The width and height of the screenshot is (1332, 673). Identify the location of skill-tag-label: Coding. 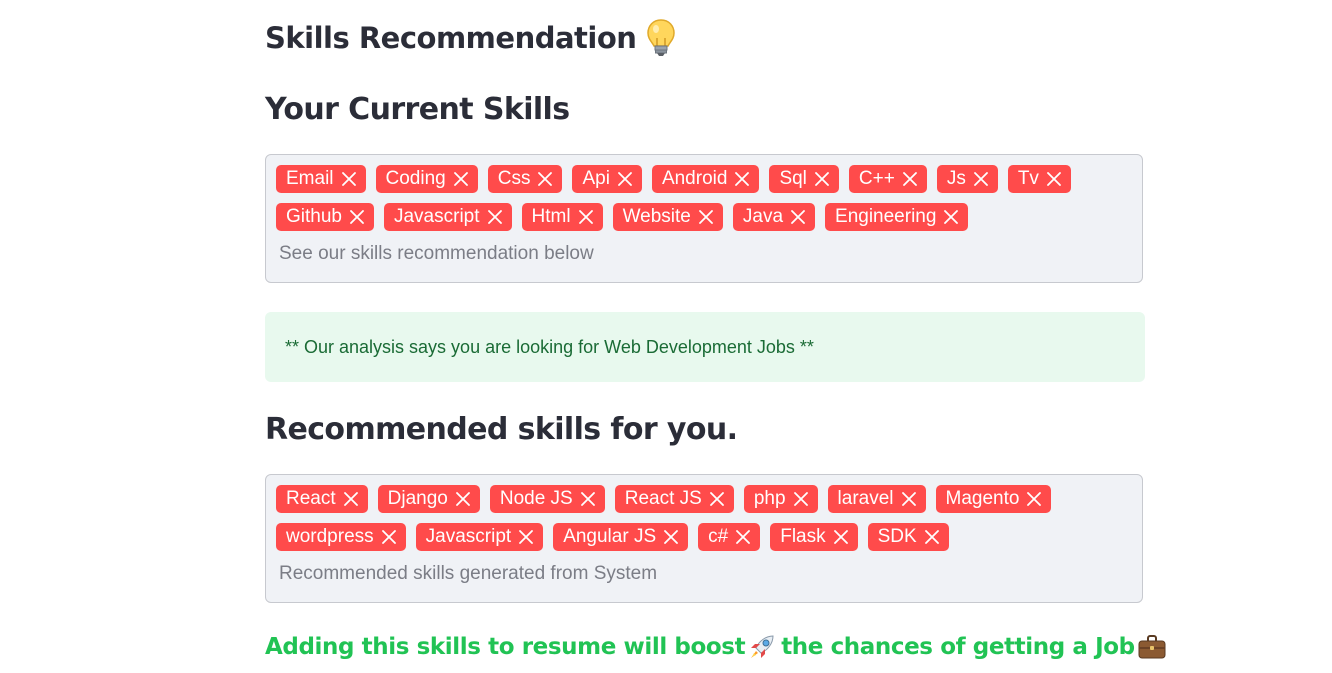
(415, 178).